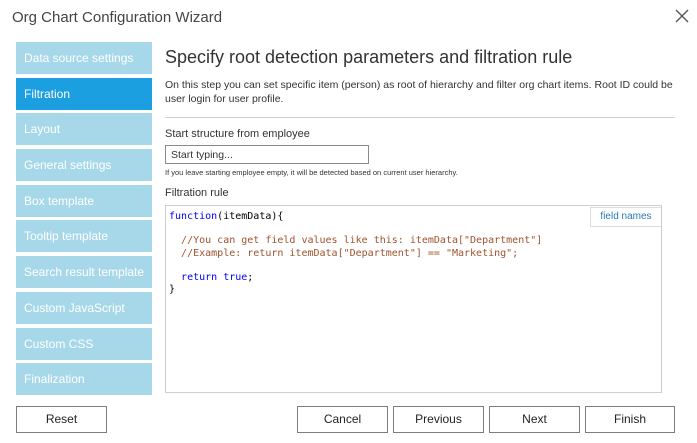 This screenshot has width=697, height=443. What do you see at coordinates (84, 379) in the screenshot?
I see `nav-item-finalization: Finalization` at bounding box center [84, 379].